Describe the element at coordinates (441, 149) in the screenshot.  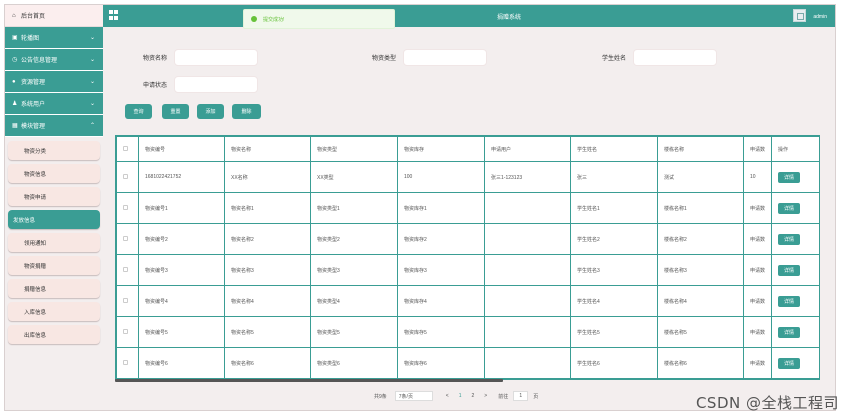
I see `column-header: 物资库存` at that location.